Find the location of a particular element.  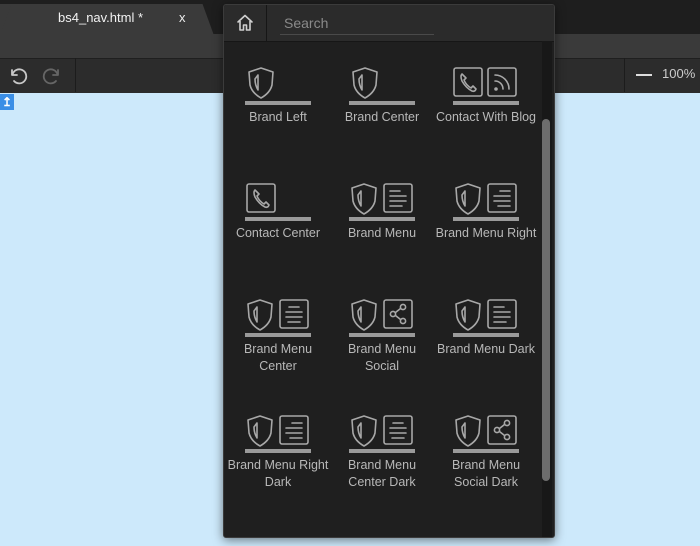

tile-label: Brand Menu is located at coordinates (382, 233).